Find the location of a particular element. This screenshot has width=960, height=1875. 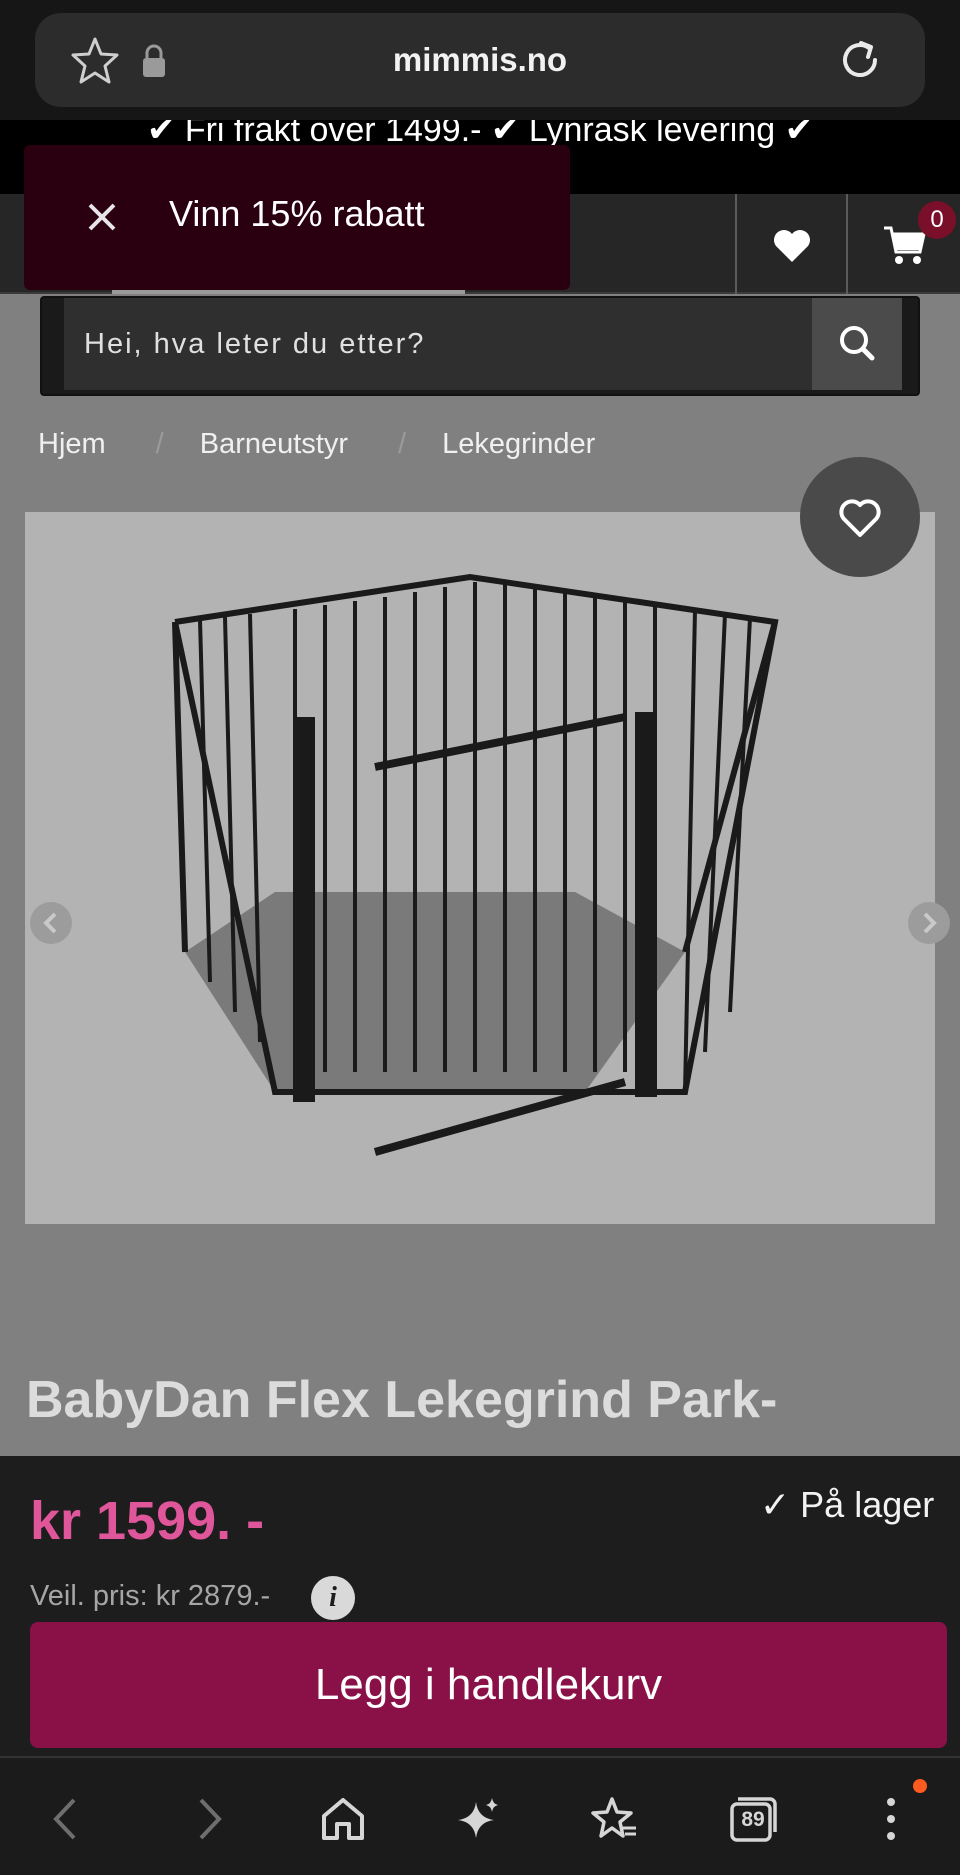

menu-notification-dot is located at coordinates (920, 1786).